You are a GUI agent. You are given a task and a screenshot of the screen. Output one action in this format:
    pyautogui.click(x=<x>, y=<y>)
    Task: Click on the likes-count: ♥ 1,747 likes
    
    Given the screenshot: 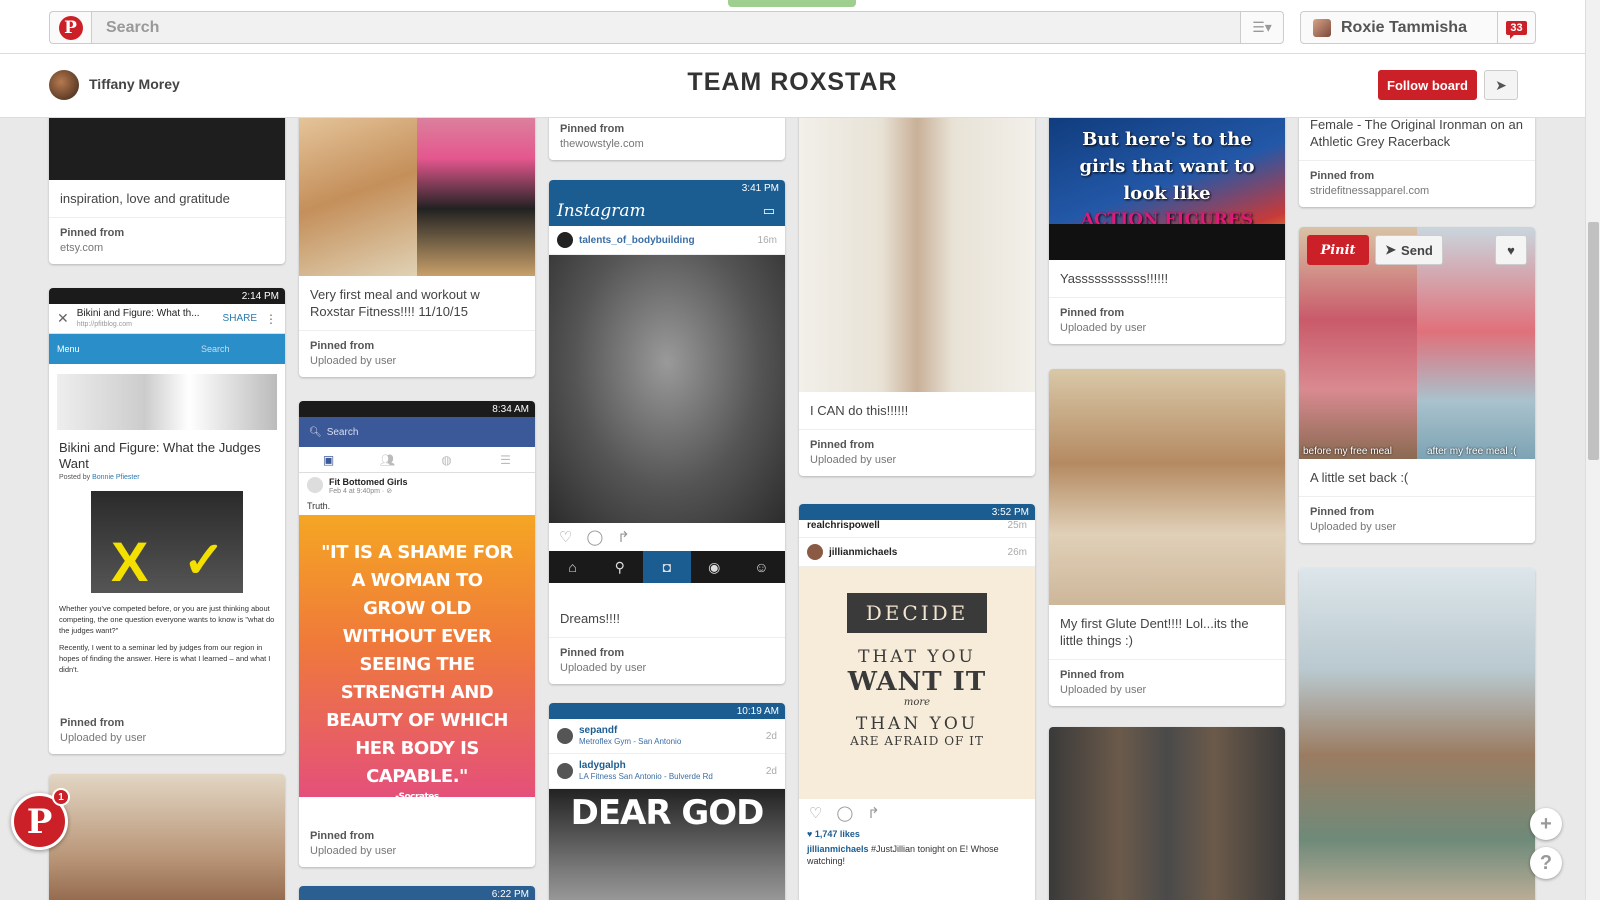 What is the action you would take?
    pyautogui.click(x=833, y=834)
    